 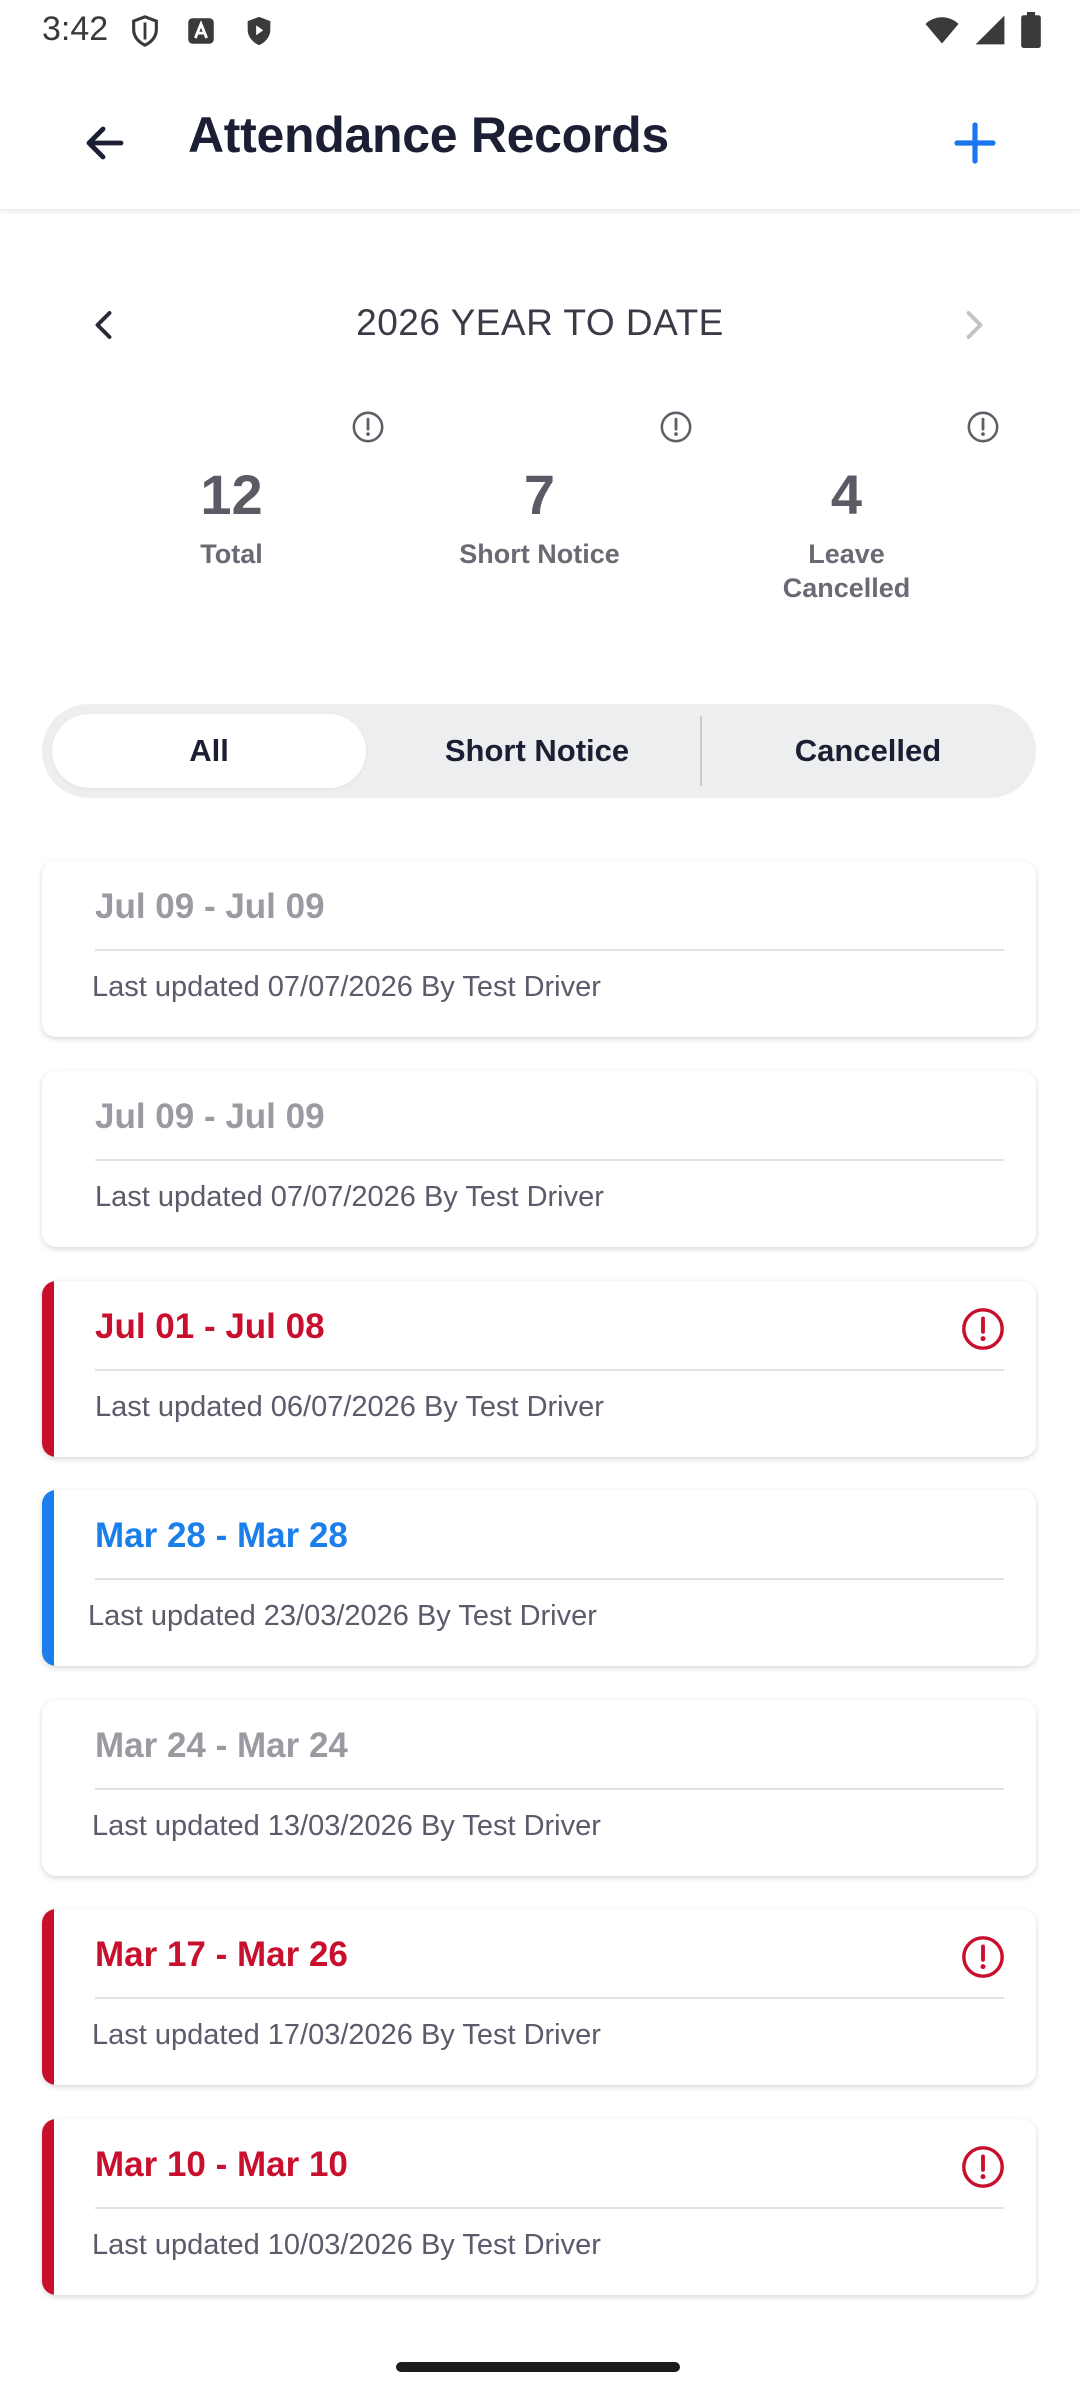 I want to click on stat-value: 7, so click(x=539, y=494).